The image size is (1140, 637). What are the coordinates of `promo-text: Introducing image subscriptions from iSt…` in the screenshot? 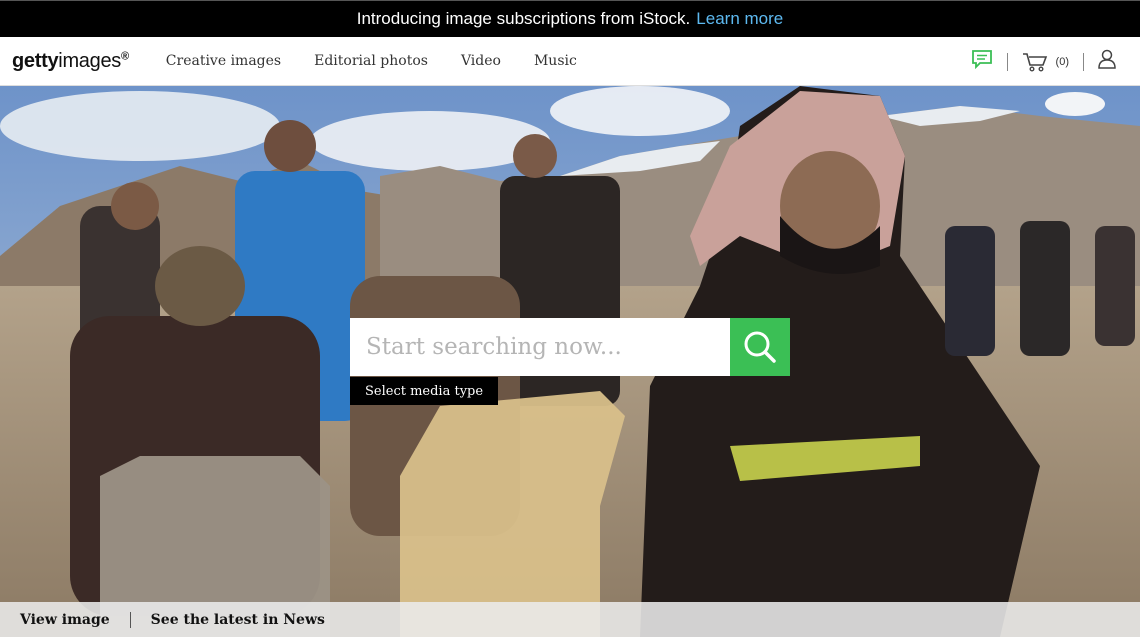 It's located at (523, 18).